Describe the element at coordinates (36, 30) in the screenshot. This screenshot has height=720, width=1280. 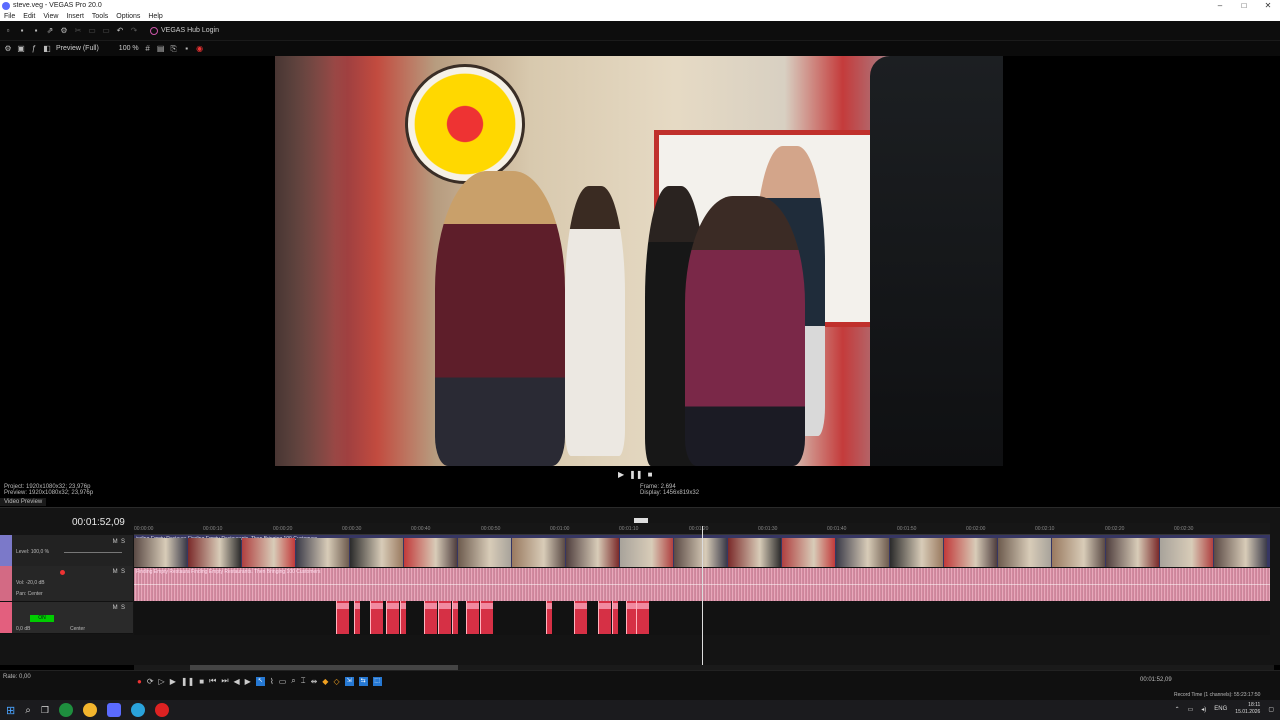
I see `save-icon: ▪` at that location.